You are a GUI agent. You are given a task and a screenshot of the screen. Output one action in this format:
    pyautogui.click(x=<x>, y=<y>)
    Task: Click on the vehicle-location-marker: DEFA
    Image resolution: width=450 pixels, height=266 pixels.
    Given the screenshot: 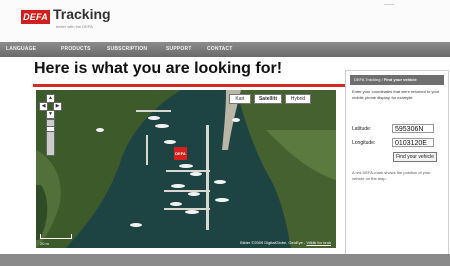 What is the action you would take?
    pyautogui.click(x=180, y=153)
    